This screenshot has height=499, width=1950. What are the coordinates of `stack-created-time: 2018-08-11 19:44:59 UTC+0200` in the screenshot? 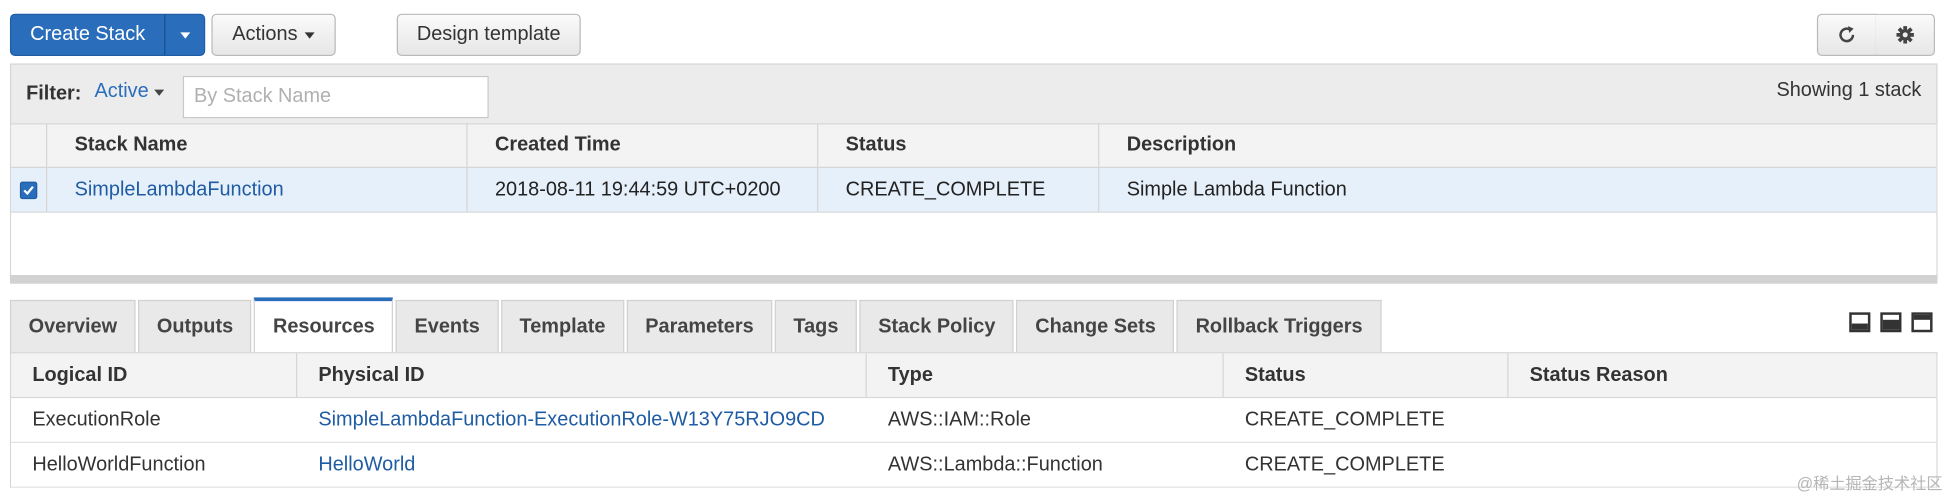 It's located at (643, 189).